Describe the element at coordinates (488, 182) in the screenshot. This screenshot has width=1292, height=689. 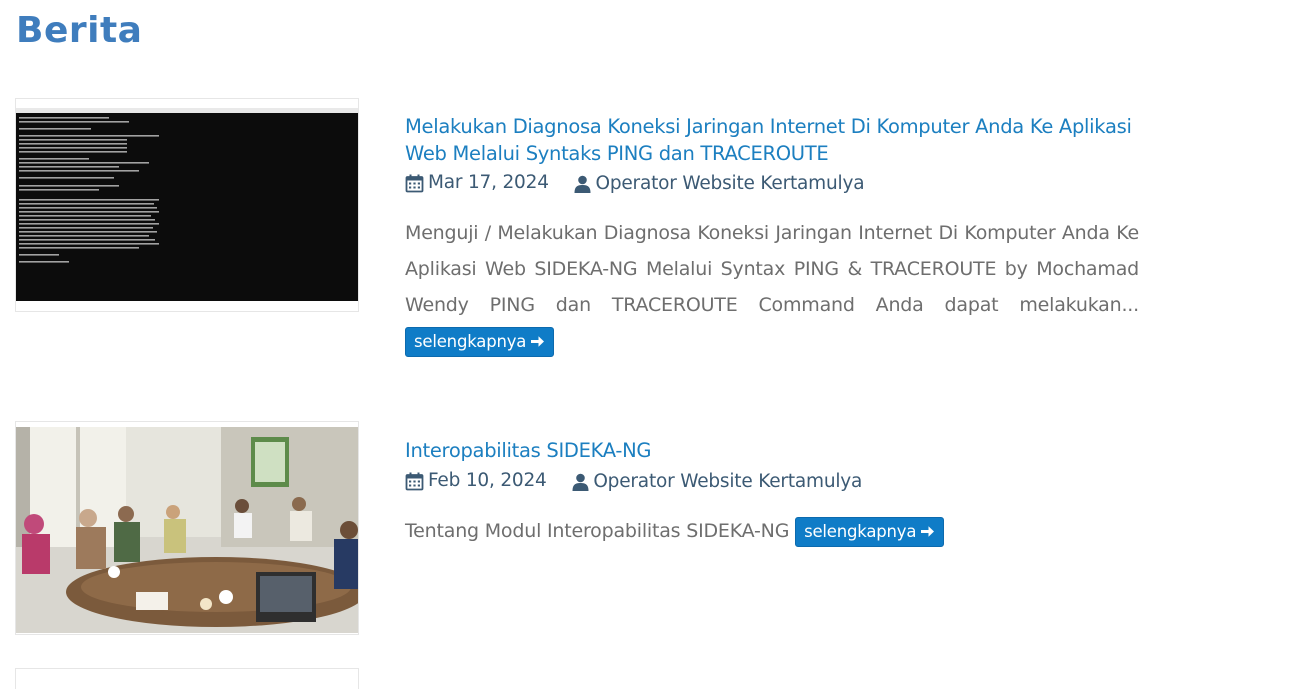
I see `article-date-text: Mar 17, 2024` at that location.